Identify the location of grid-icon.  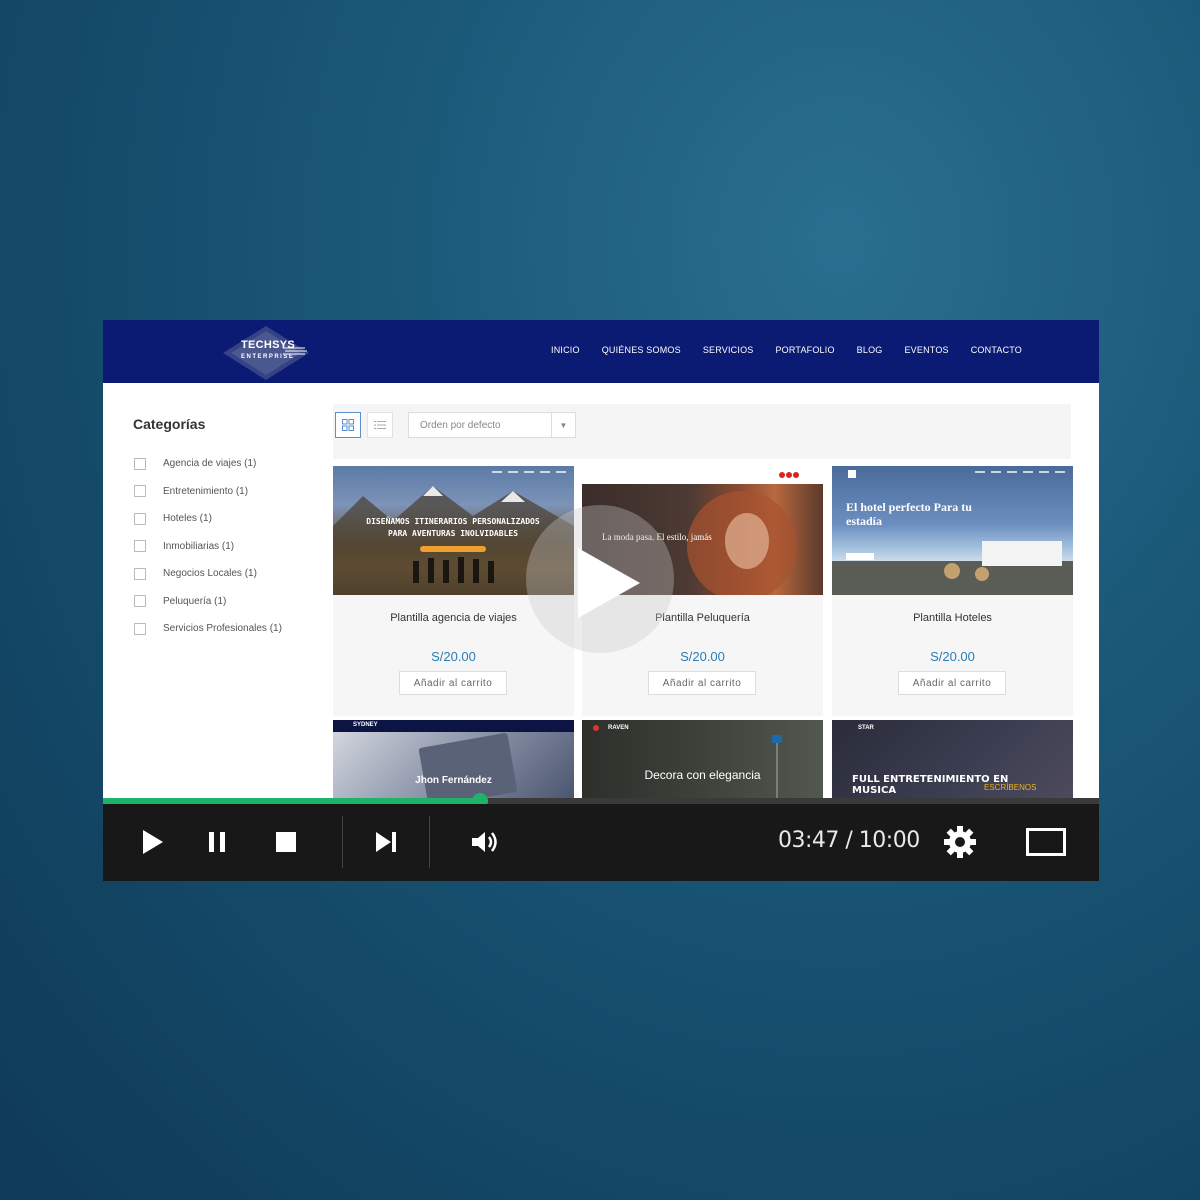
(348, 425).